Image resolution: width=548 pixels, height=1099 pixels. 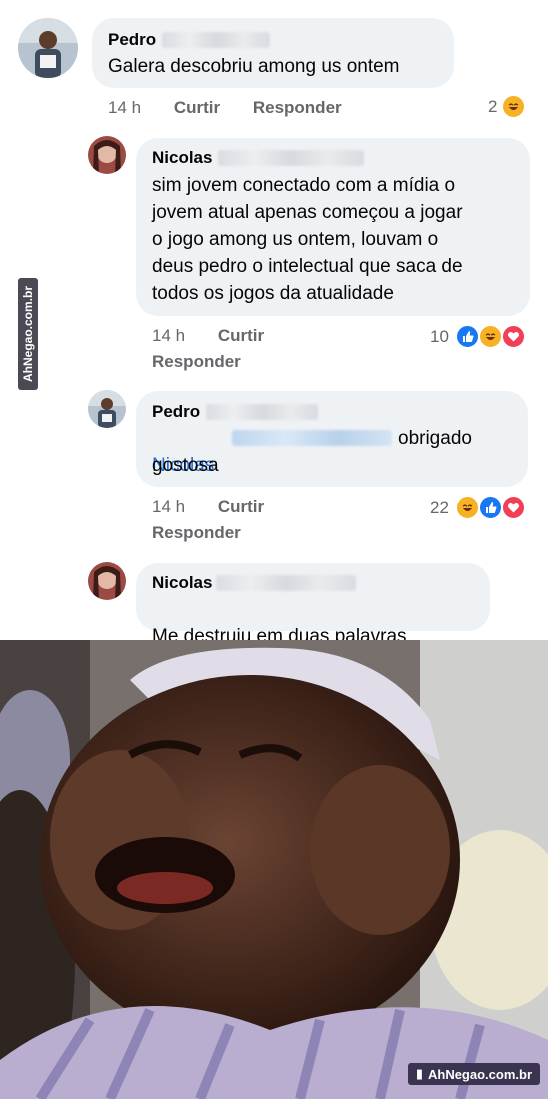 I want to click on reaction-summary: 22, so click(x=478, y=507).